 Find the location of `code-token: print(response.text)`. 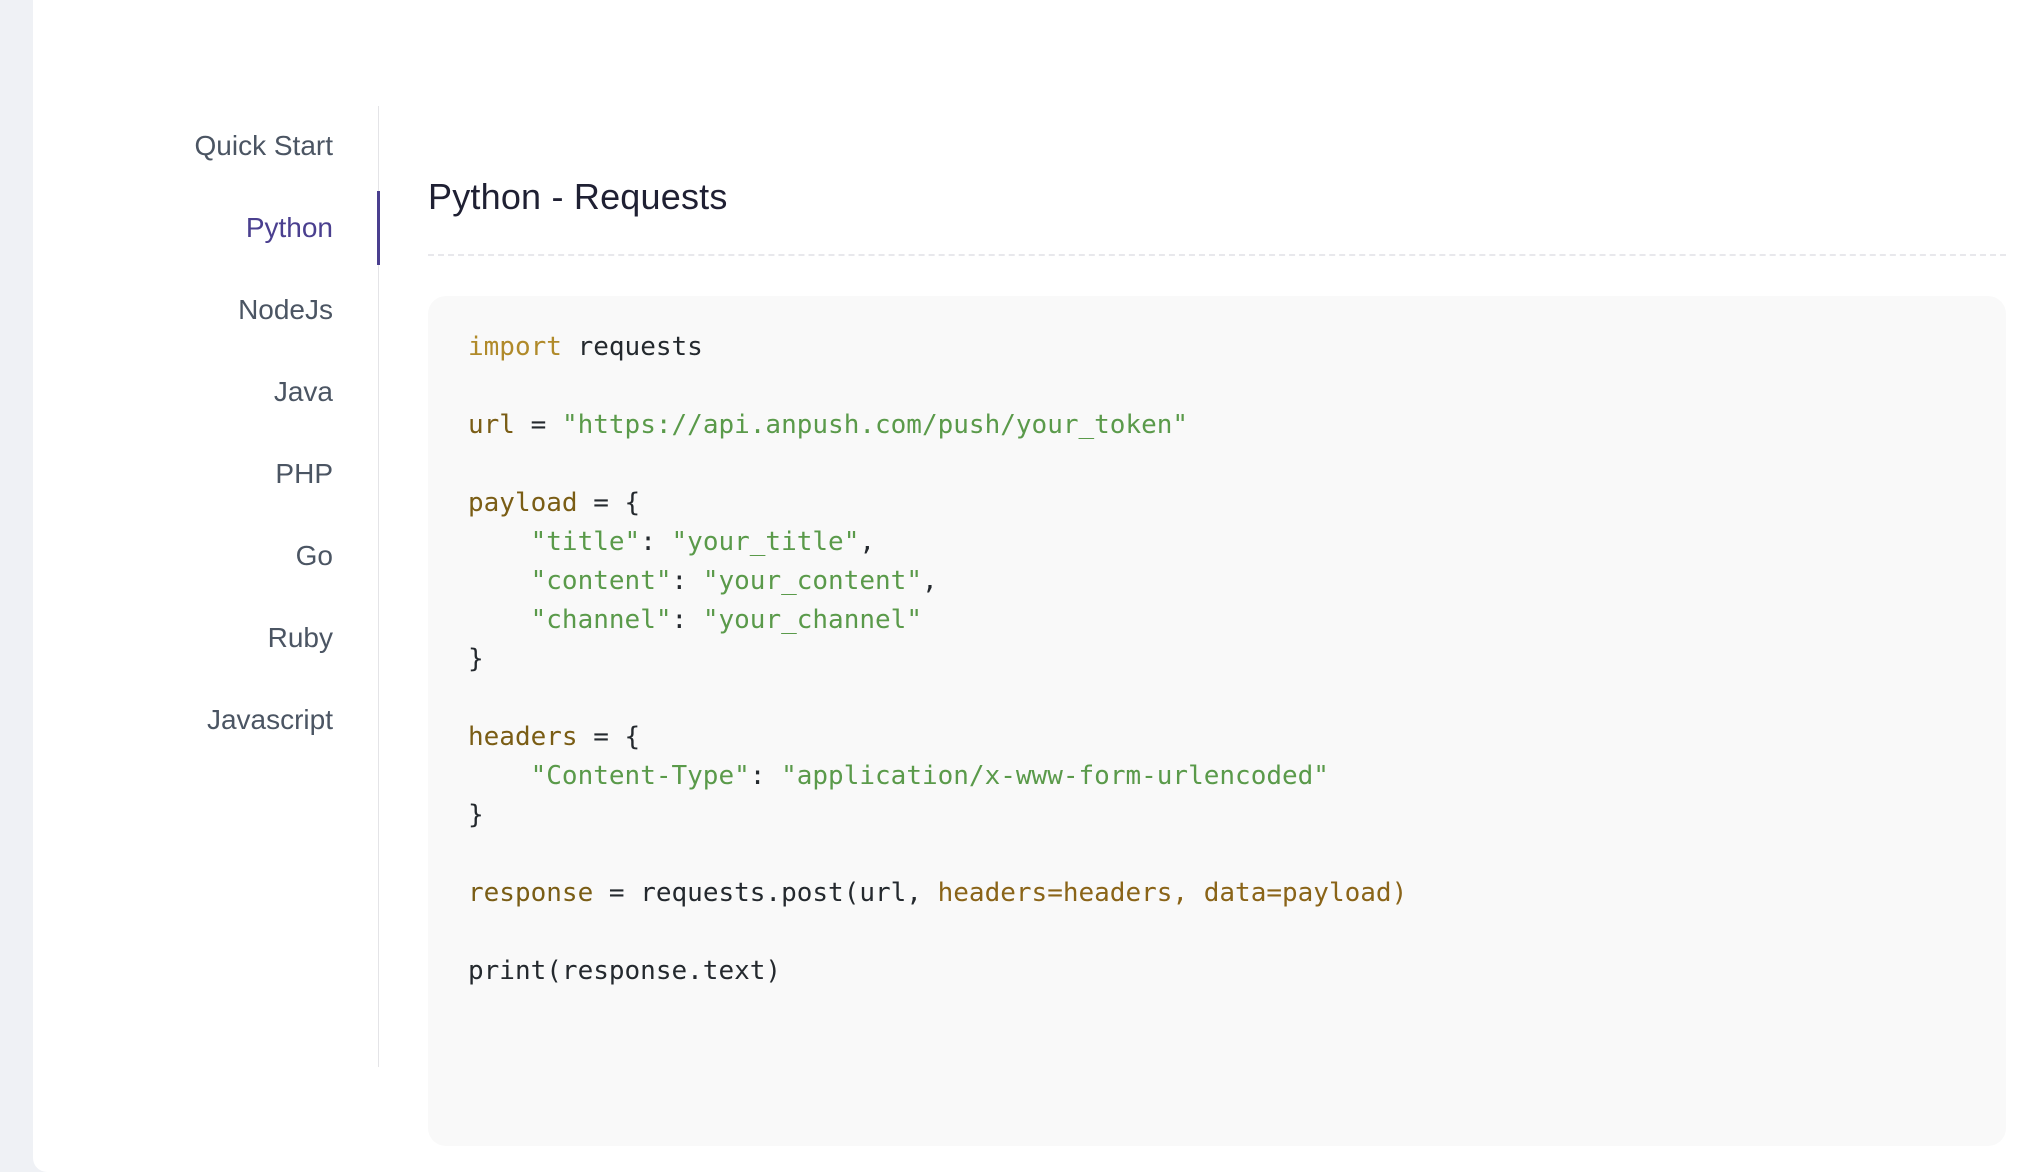

code-token: print(response.text) is located at coordinates (625, 971).